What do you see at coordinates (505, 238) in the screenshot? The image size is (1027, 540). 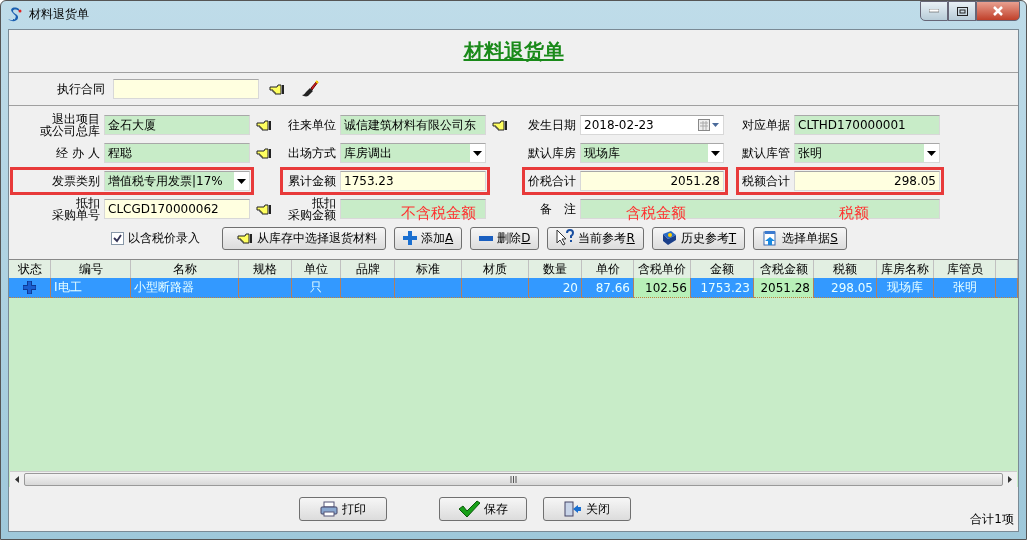 I see `toolbar-button: 删除D` at bounding box center [505, 238].